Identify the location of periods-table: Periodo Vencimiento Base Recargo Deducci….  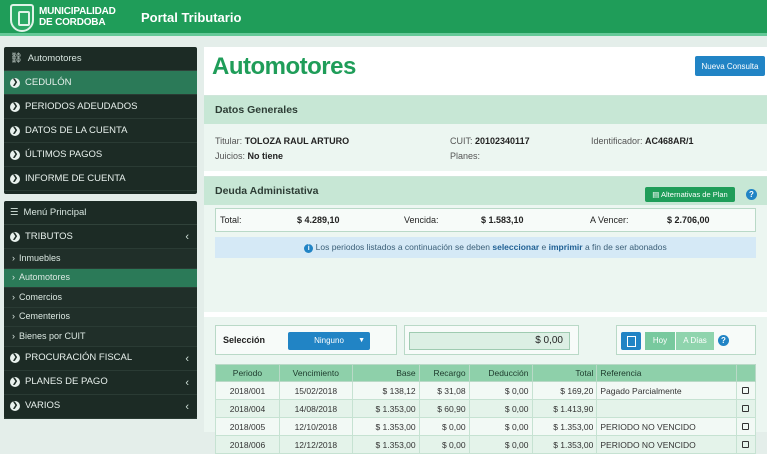
(486, 409).